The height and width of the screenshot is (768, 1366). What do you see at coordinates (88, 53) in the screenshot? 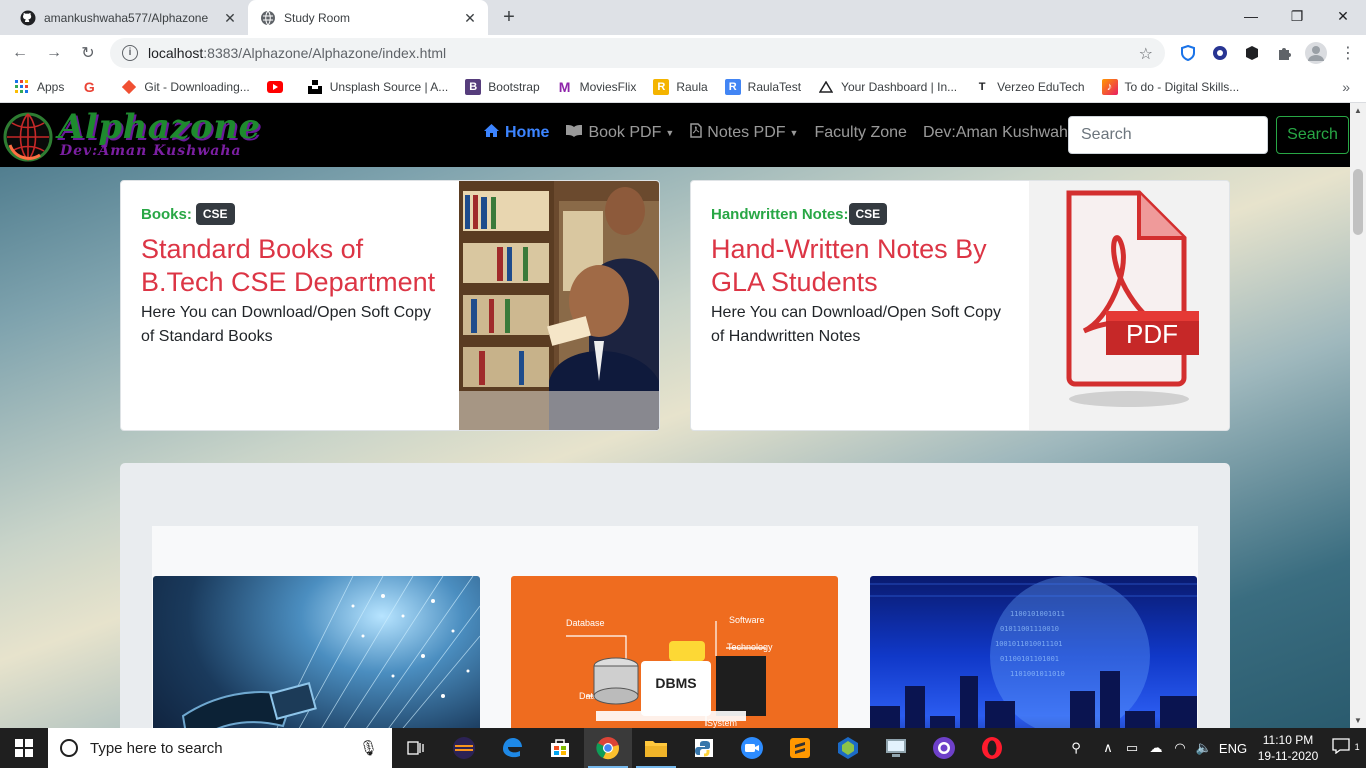
I see `reload-icon: ↻` at bounding box center [88, 53].